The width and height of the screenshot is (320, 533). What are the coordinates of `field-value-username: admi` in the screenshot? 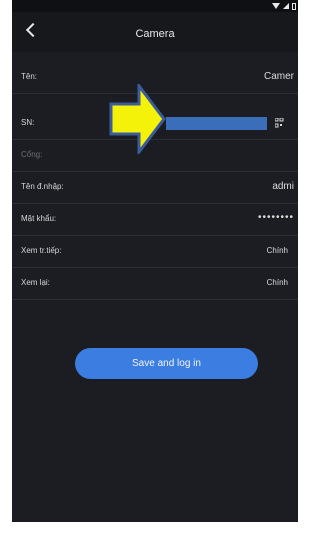 It's located at (283, 186).